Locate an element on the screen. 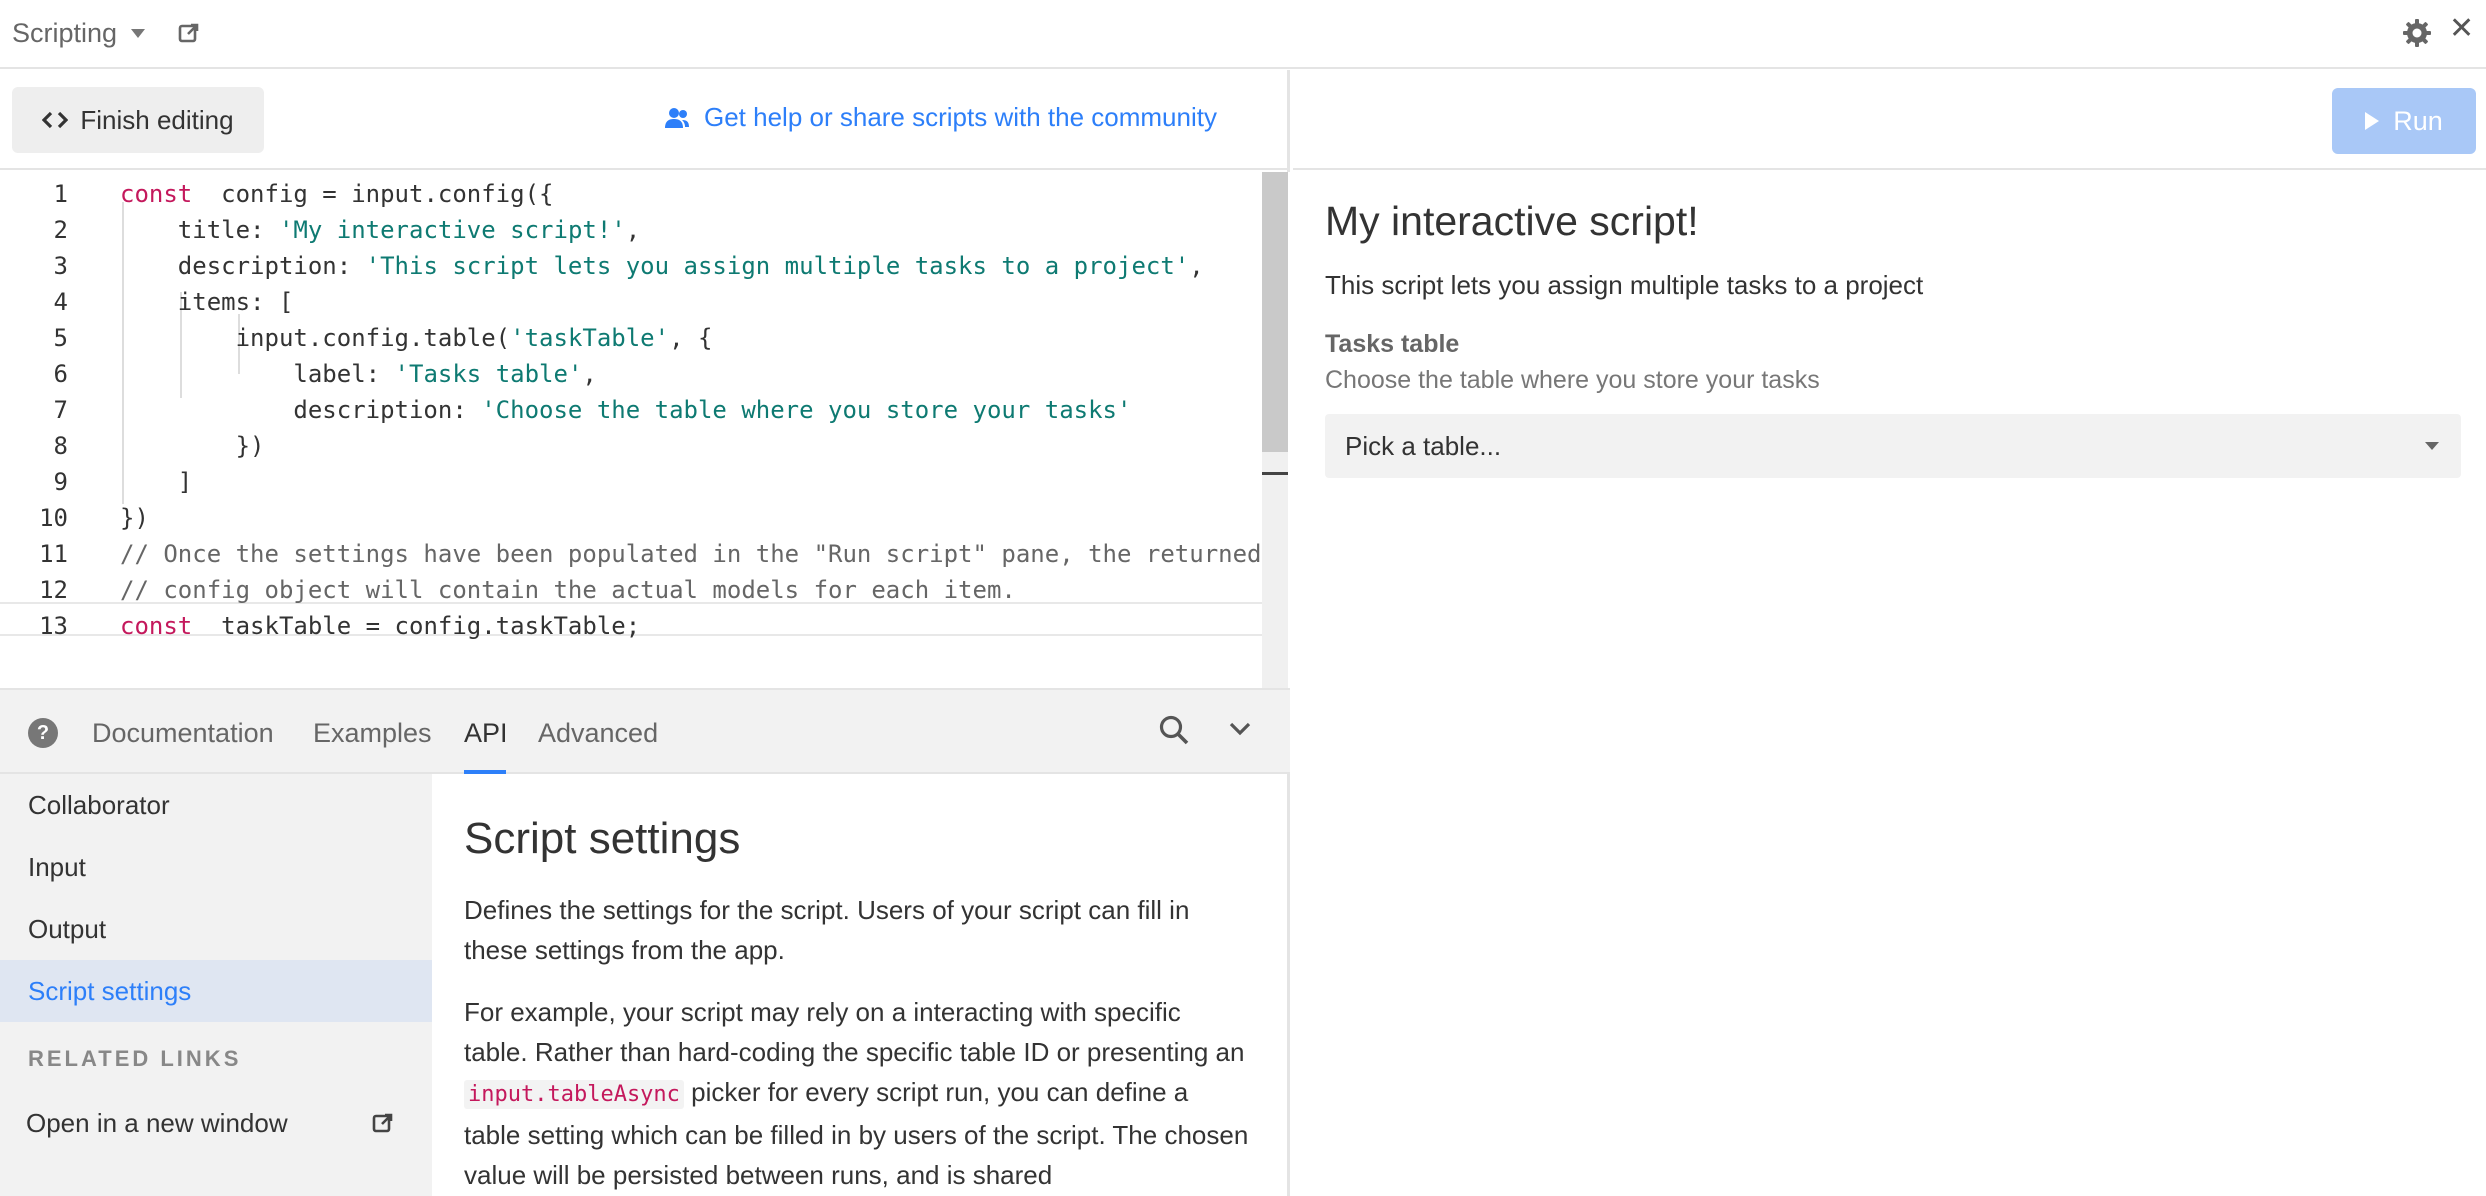 This screenshot has height=1196, width=2486. line-number: 7 is located at coordinates (60, 410).